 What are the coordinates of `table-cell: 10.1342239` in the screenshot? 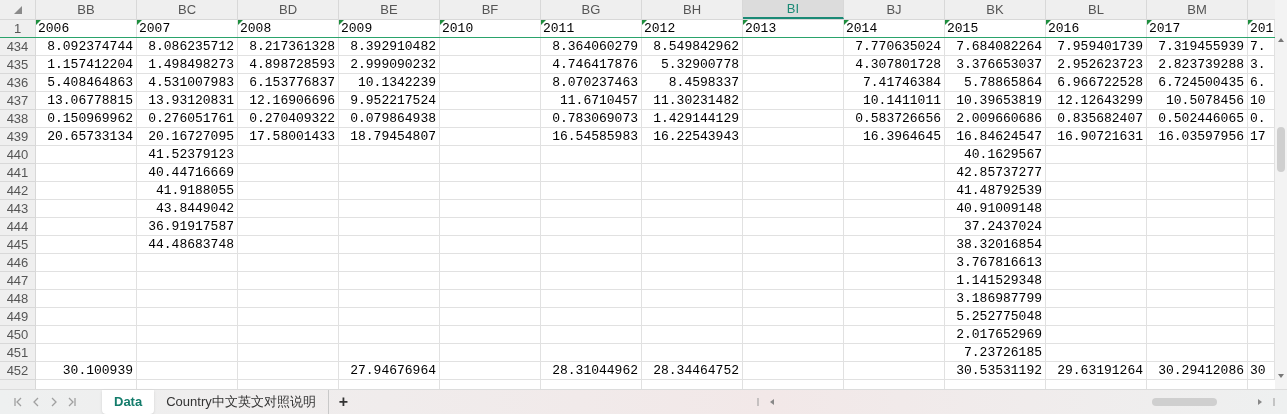 It's located at (389, 83).